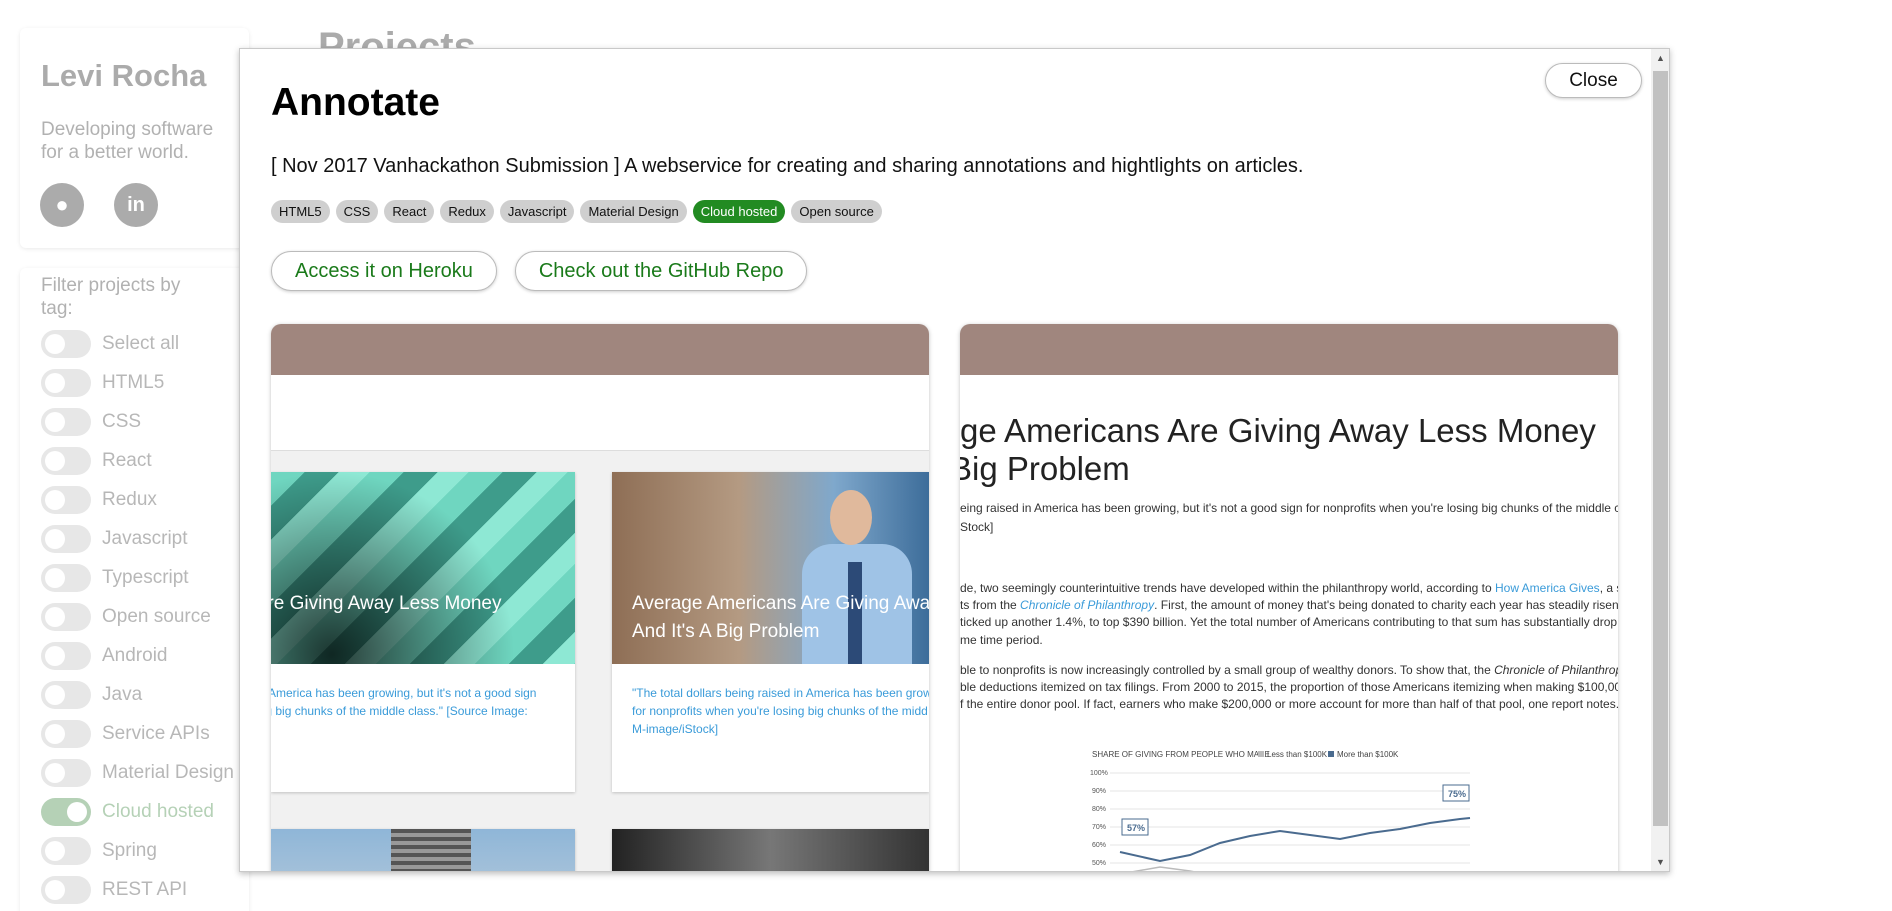 The width and height of the screenshot is (1892, 911). What do you see at coordinates (467, 211) in the screenshot?
I see `tag-chip: Redux` at bounding box center [467, 211].